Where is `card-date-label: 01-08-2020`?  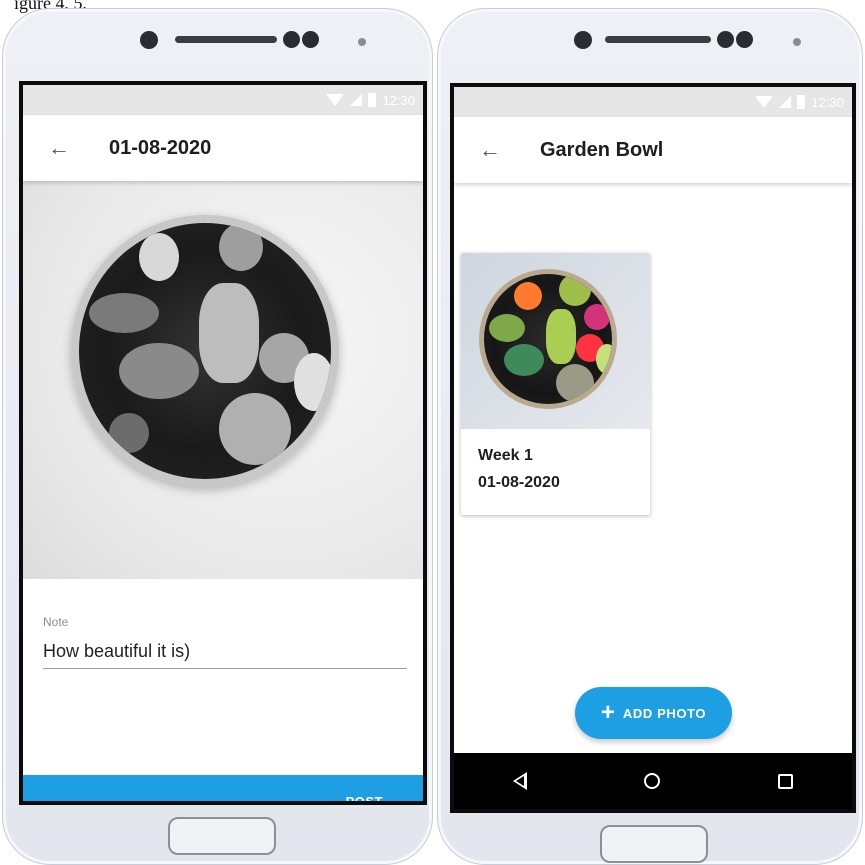
card-date-label: 01-08-2020 is located at coordinates (519, 482).